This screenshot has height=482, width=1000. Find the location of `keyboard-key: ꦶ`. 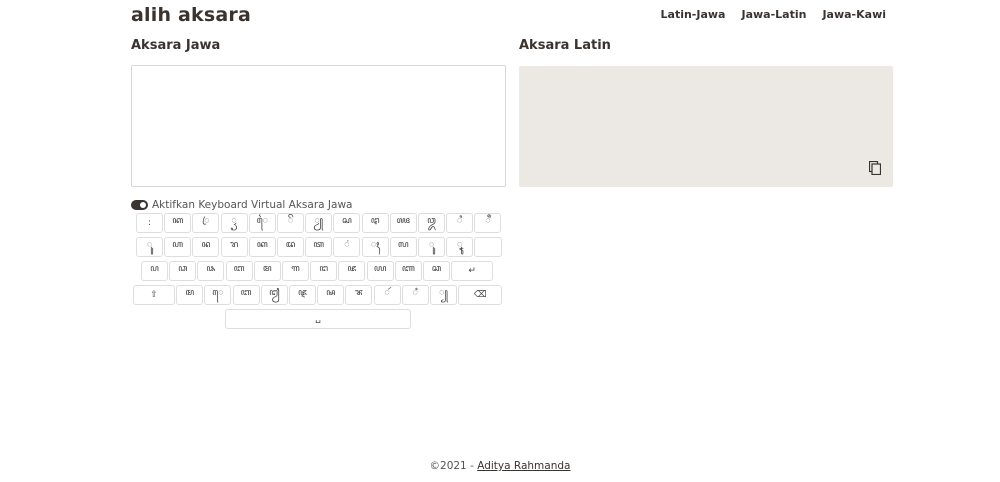

keyboard-key: ꦶ is located at coordinates (460, 223).